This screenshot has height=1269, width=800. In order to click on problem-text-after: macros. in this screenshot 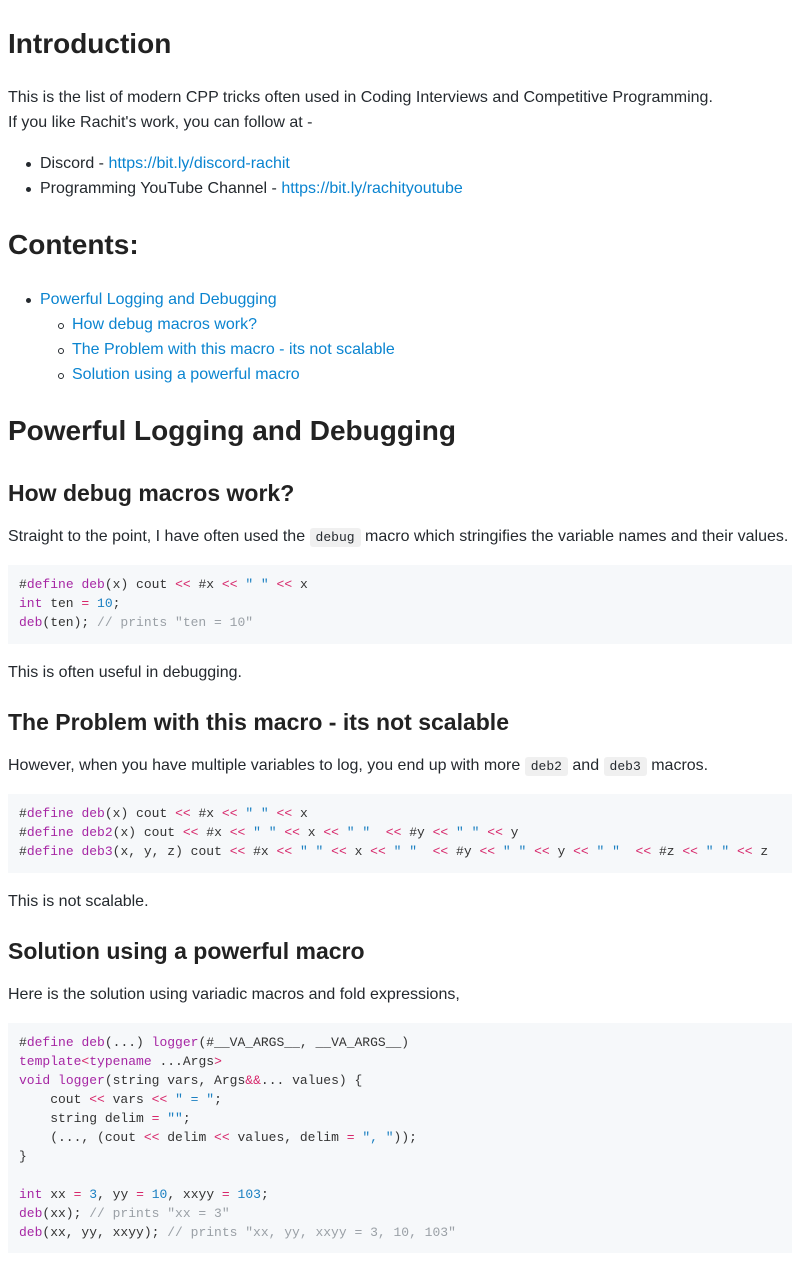, I will do `click(677, 765)`.